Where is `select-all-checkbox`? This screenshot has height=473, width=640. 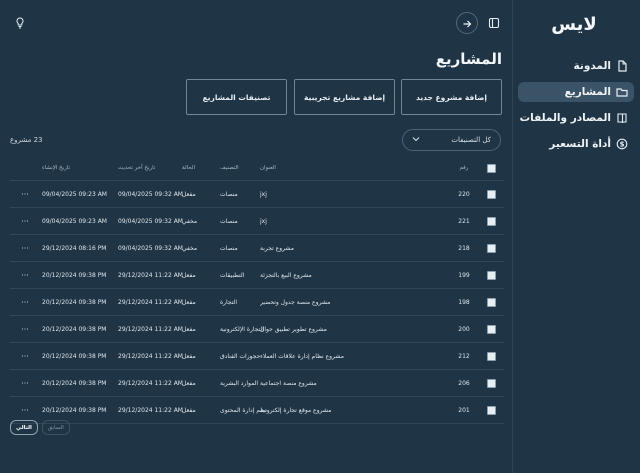 select-all-checkbox is located at coordinates (491, 168).